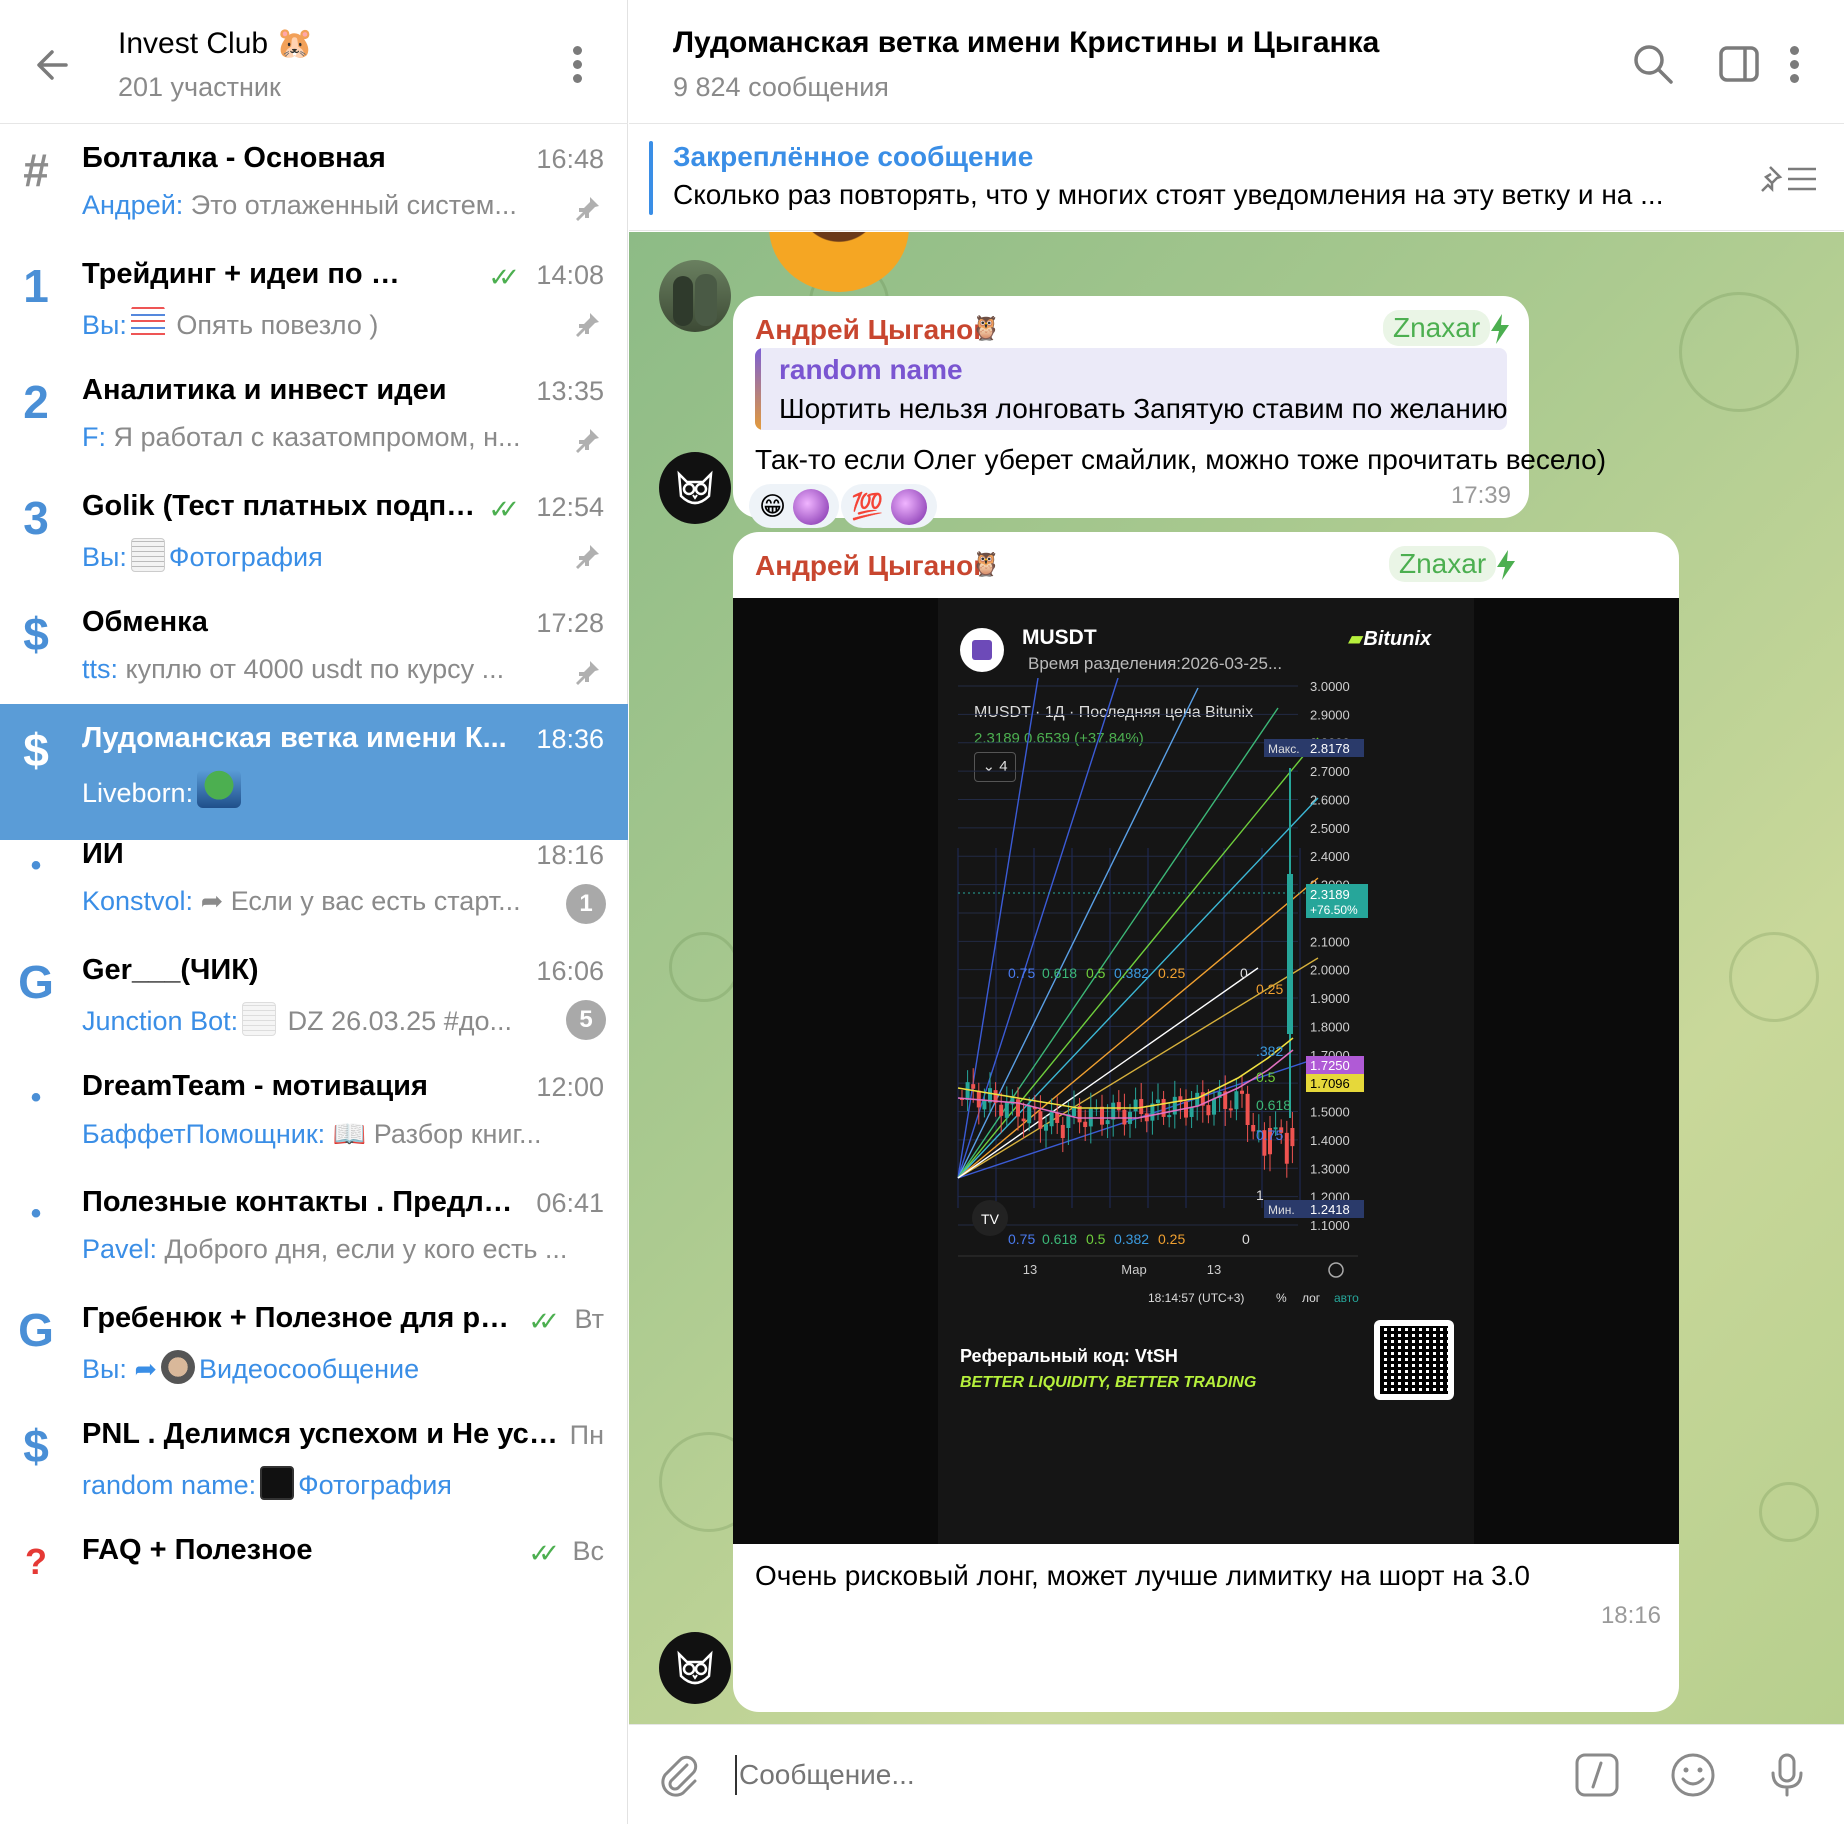  Describe the element at coordinates (1790, 179) in the screenshot. I see `pinned-list-icon` at that location.